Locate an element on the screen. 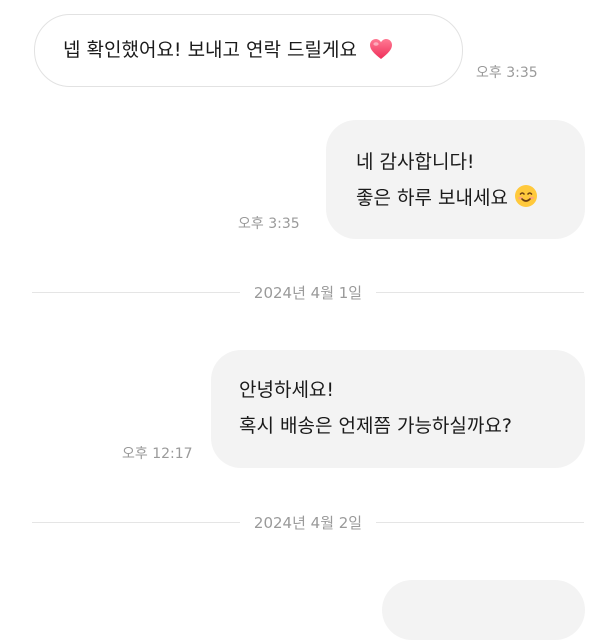 This screenshot has height=640, width=608. date-label: 2024년 4월 2일 is located at coordinates (308, 522).